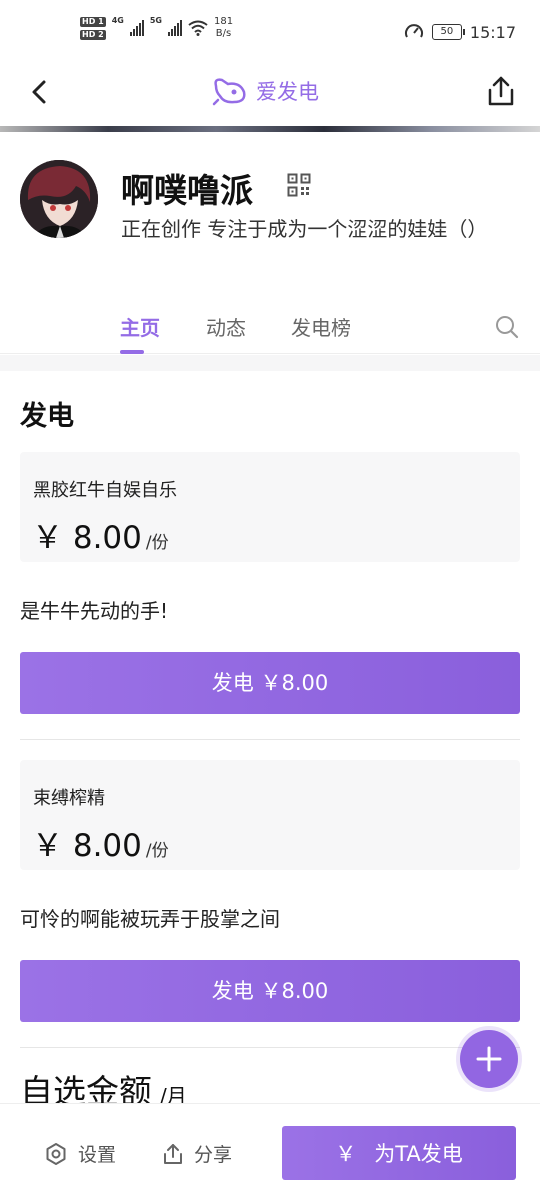 Image resolution: width=540 pixels, height=1200 pixels. What do you see at coordinates (346, 1154) in the screenshot?
I see `yen-icon: ￥` at bounding box center [346, 1154].